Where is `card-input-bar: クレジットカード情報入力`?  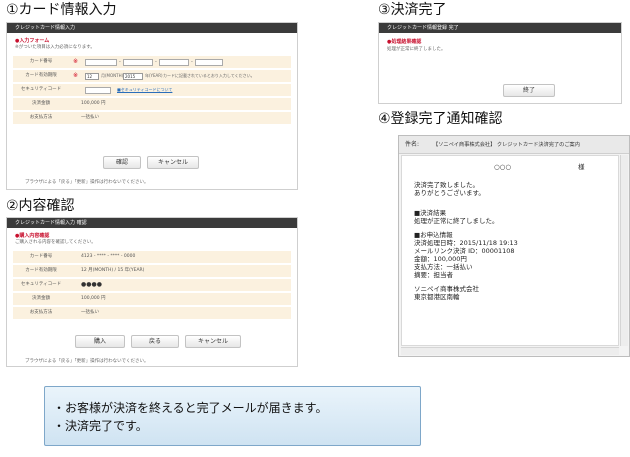 card-input-bar: クレジットカード情報入力 is located at coordinates (152, 28).